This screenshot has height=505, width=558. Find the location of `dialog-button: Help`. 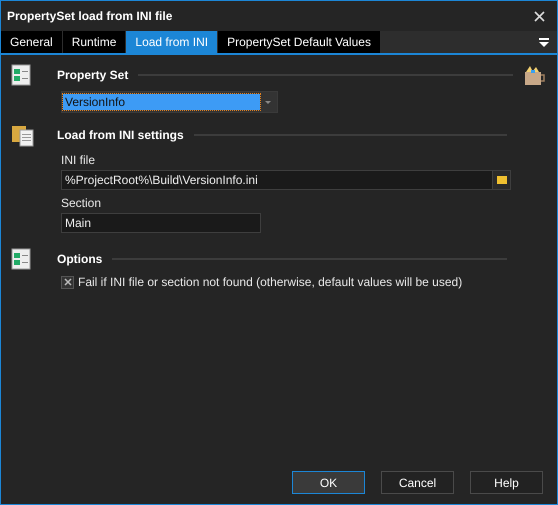

dialog-button: Help is located at coordinates (506, 482).